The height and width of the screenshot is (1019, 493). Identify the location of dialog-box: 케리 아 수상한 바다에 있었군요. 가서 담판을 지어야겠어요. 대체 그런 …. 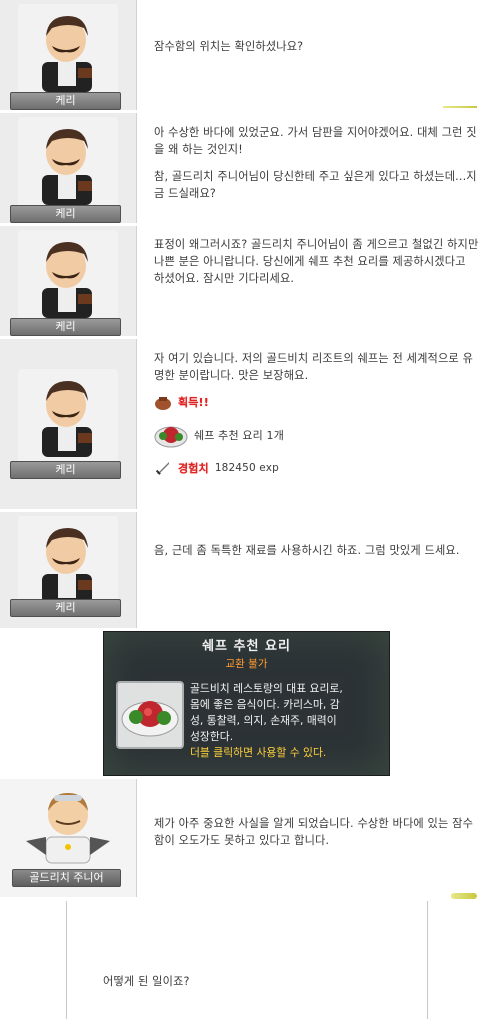
(241, 168).